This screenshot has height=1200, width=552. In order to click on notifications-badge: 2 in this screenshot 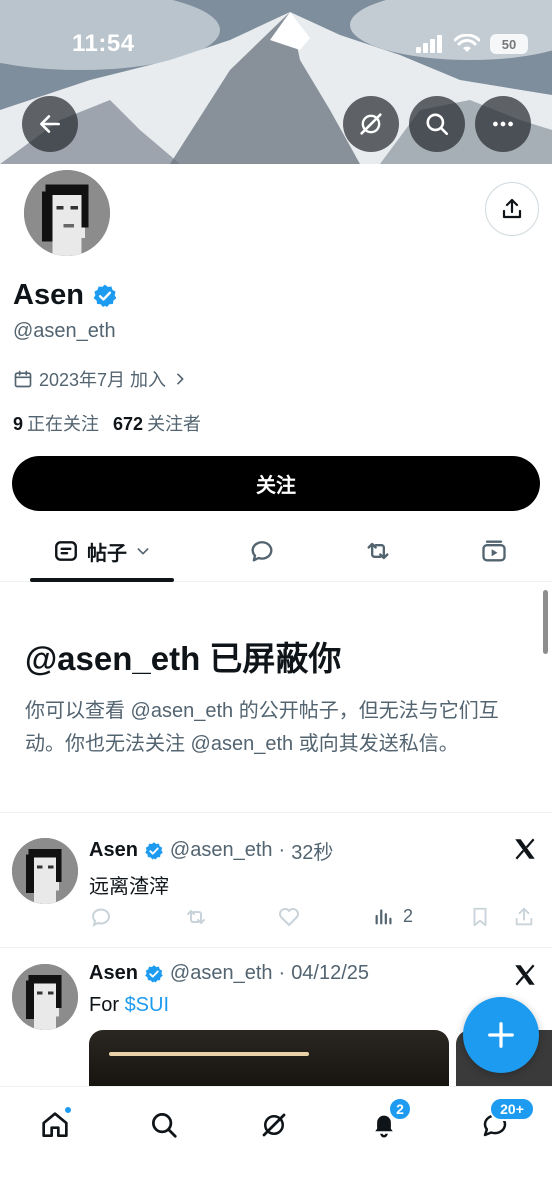, I will do `click(400, 1109)`.